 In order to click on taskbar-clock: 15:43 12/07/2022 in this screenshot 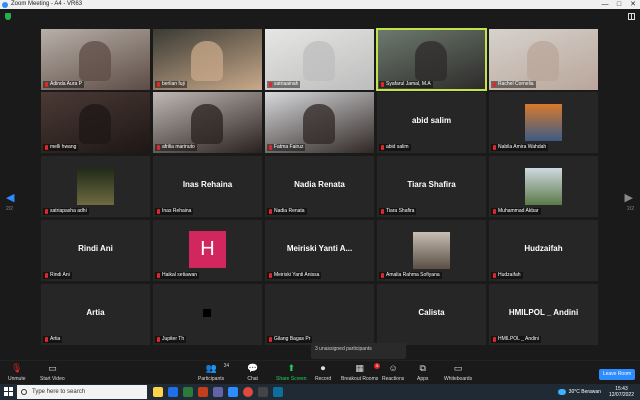, I will do `click(621, 392)`.